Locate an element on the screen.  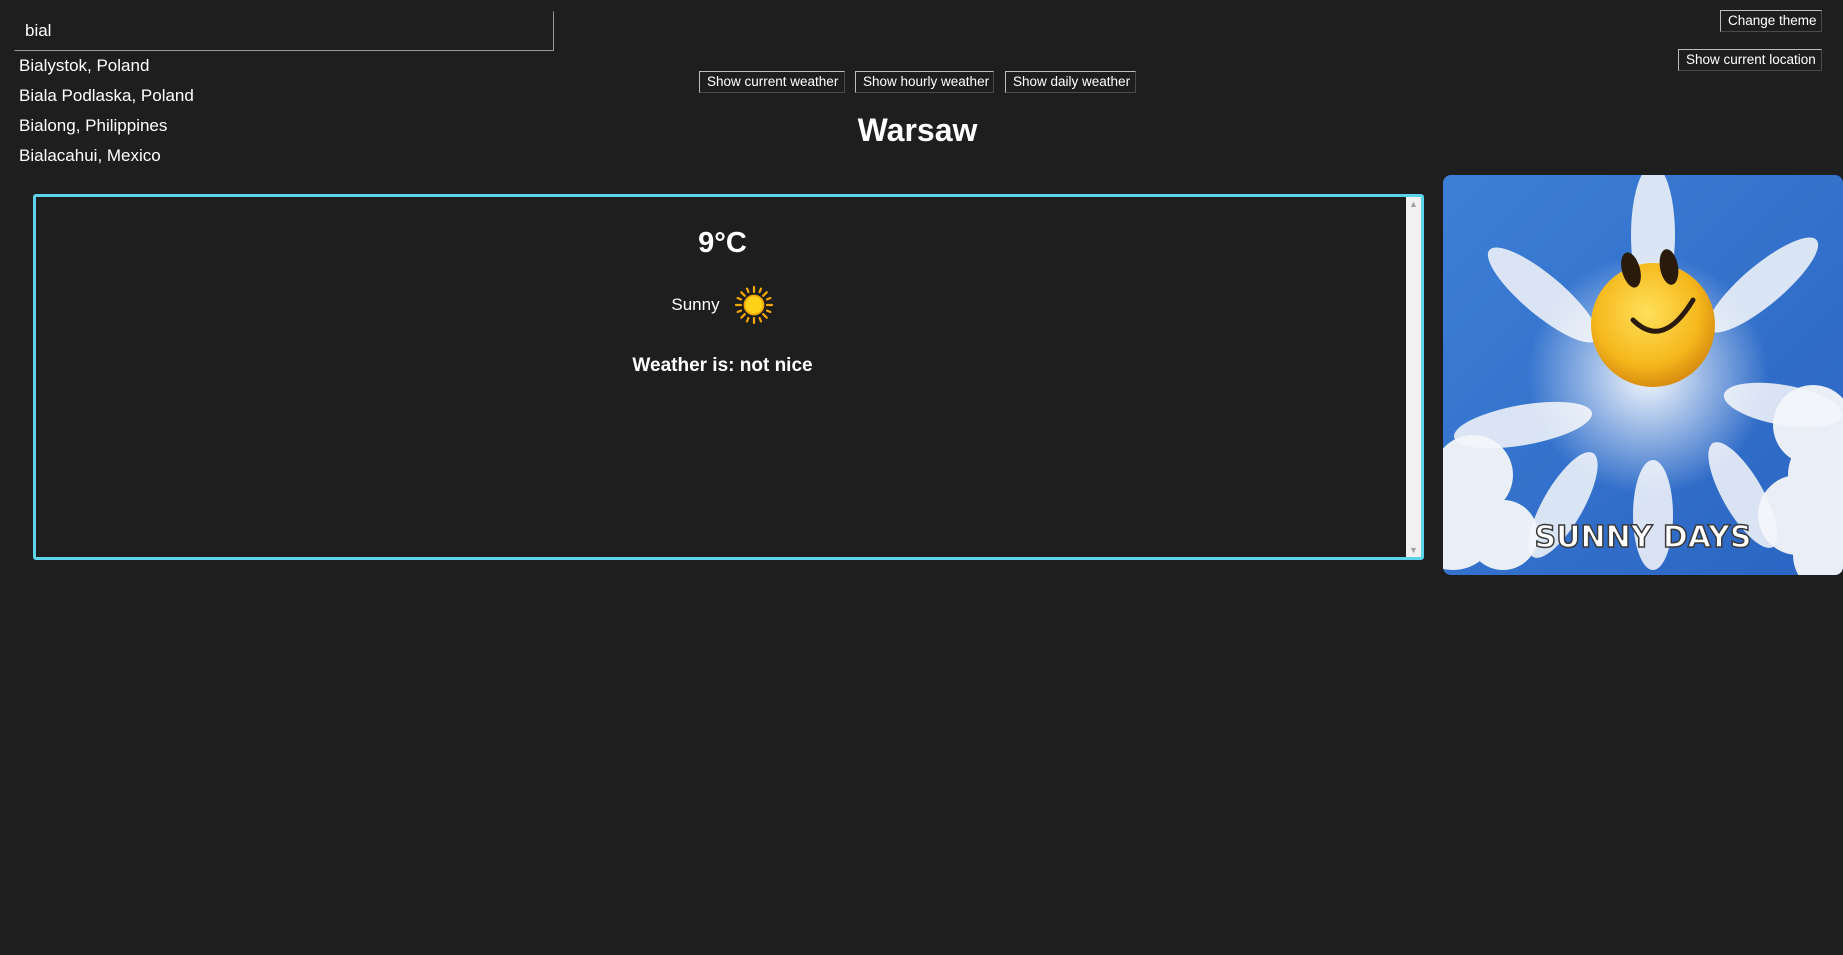
weather-verdict: Weather is: not nice is located at coordinates (722, 365).